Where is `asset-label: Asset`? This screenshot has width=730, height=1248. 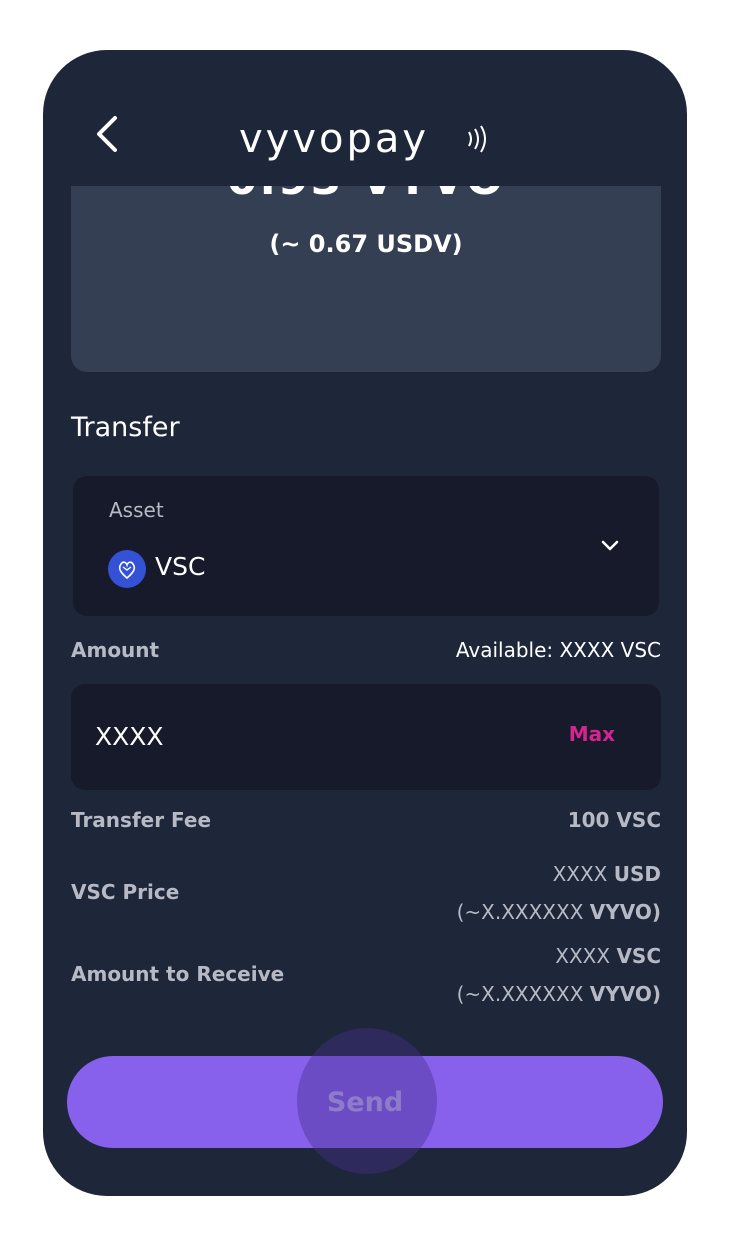
asset-label: Asset is located at coordinates (136, 510).